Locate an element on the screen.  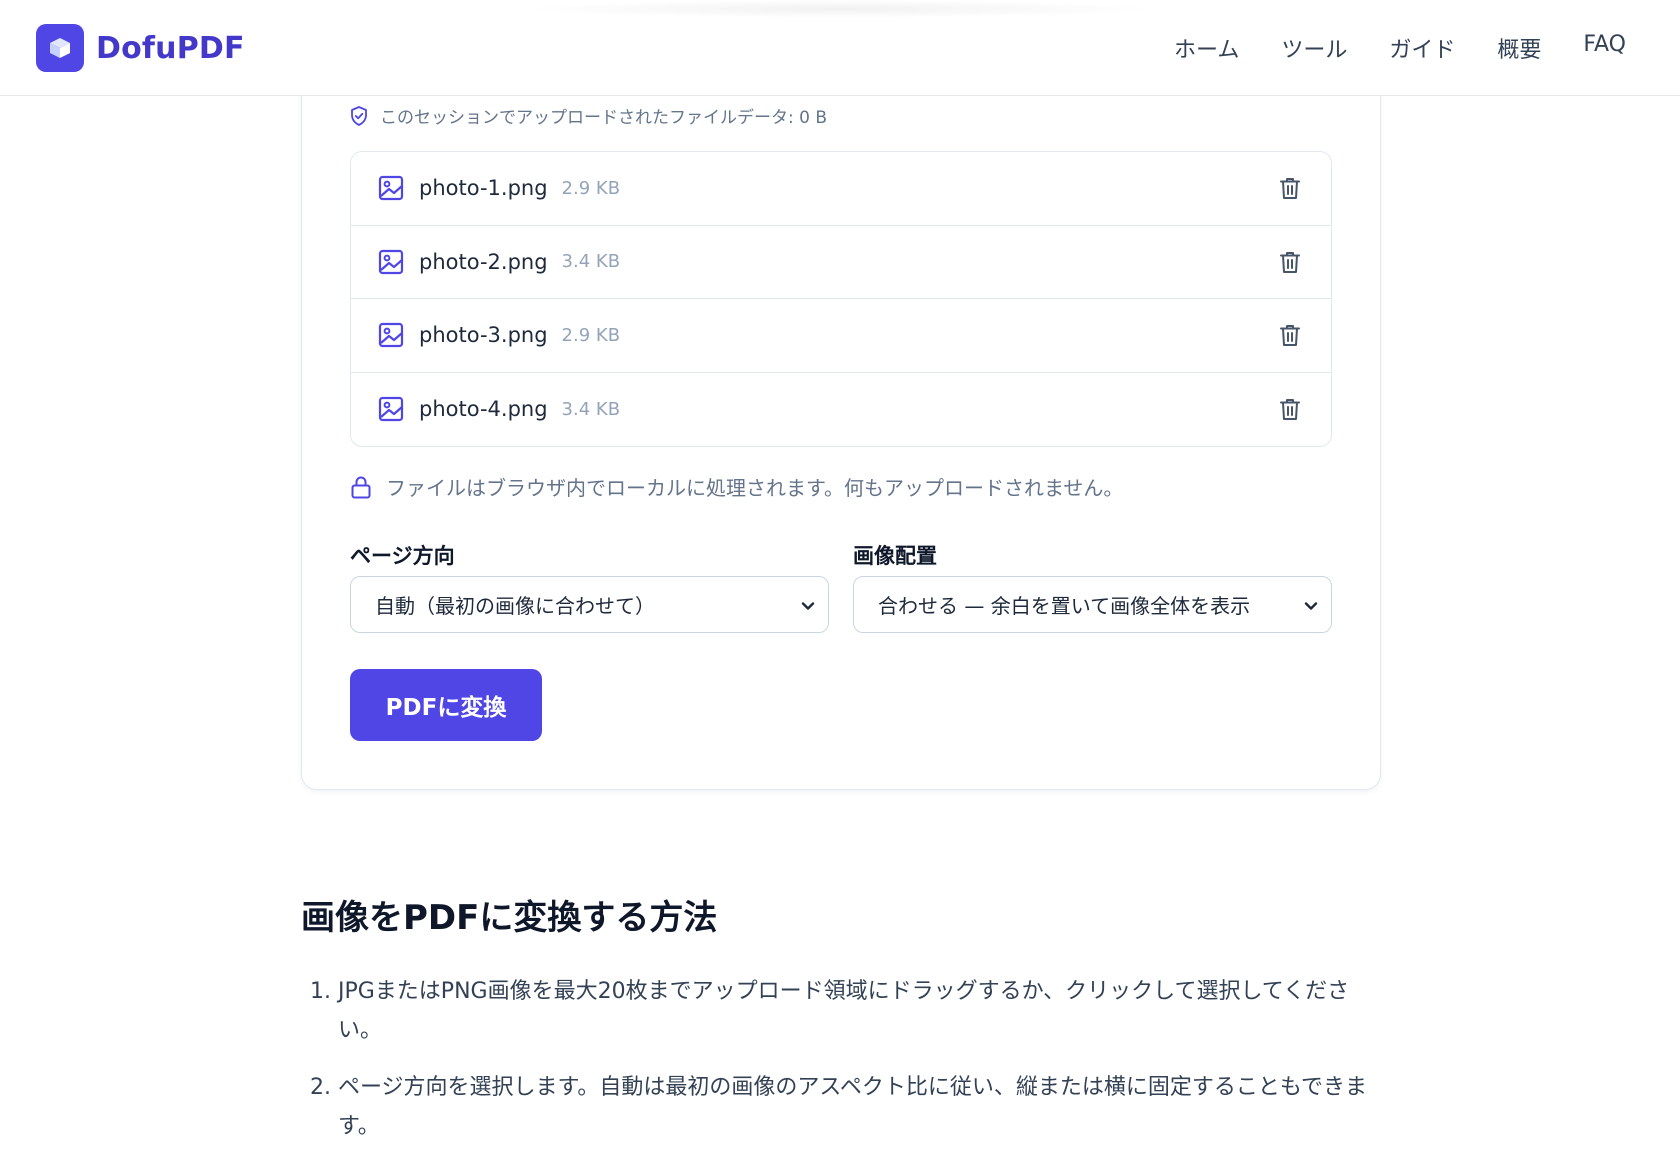
local-note-text: ファイルはブラウザ内でローカルに処理されます。何もアップロードされません。 is located at coordinates (755, 488).